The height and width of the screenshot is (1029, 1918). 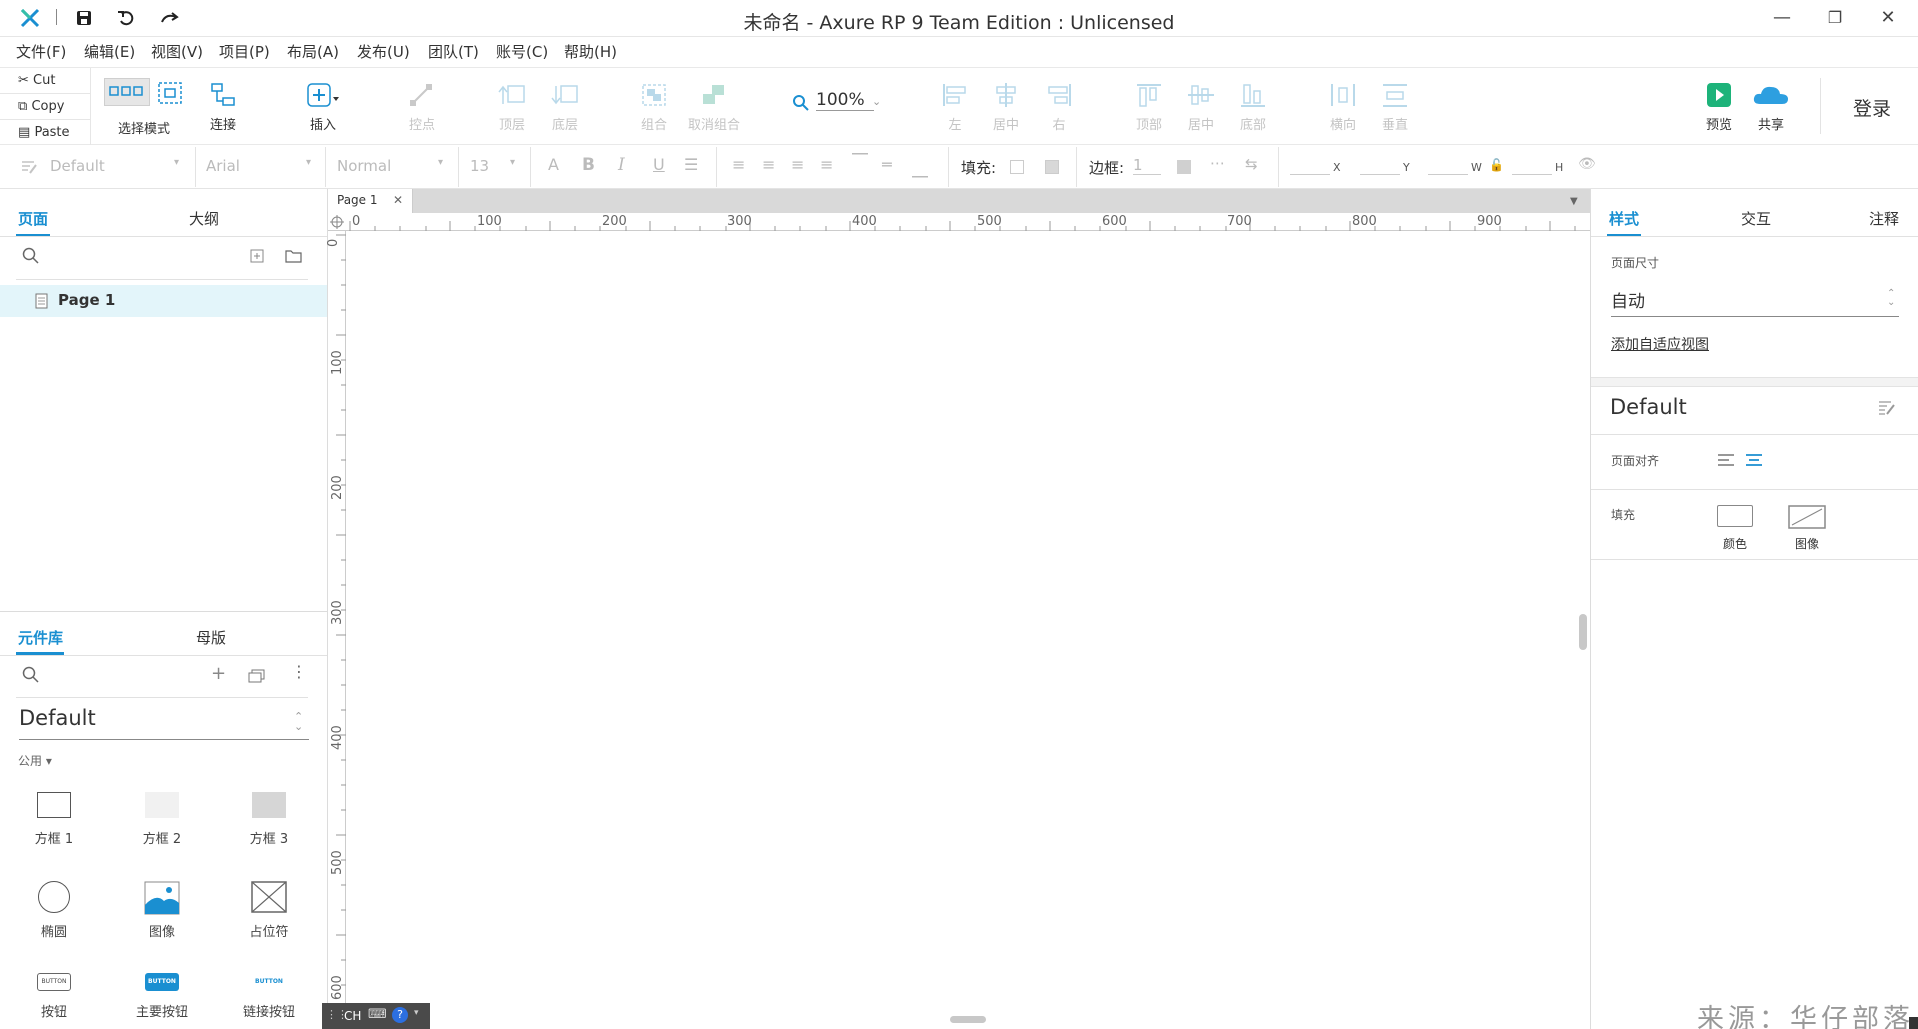 I want to click on add-adaptive-view-link: 添加自适应视图, so click(x=1660, y=344).